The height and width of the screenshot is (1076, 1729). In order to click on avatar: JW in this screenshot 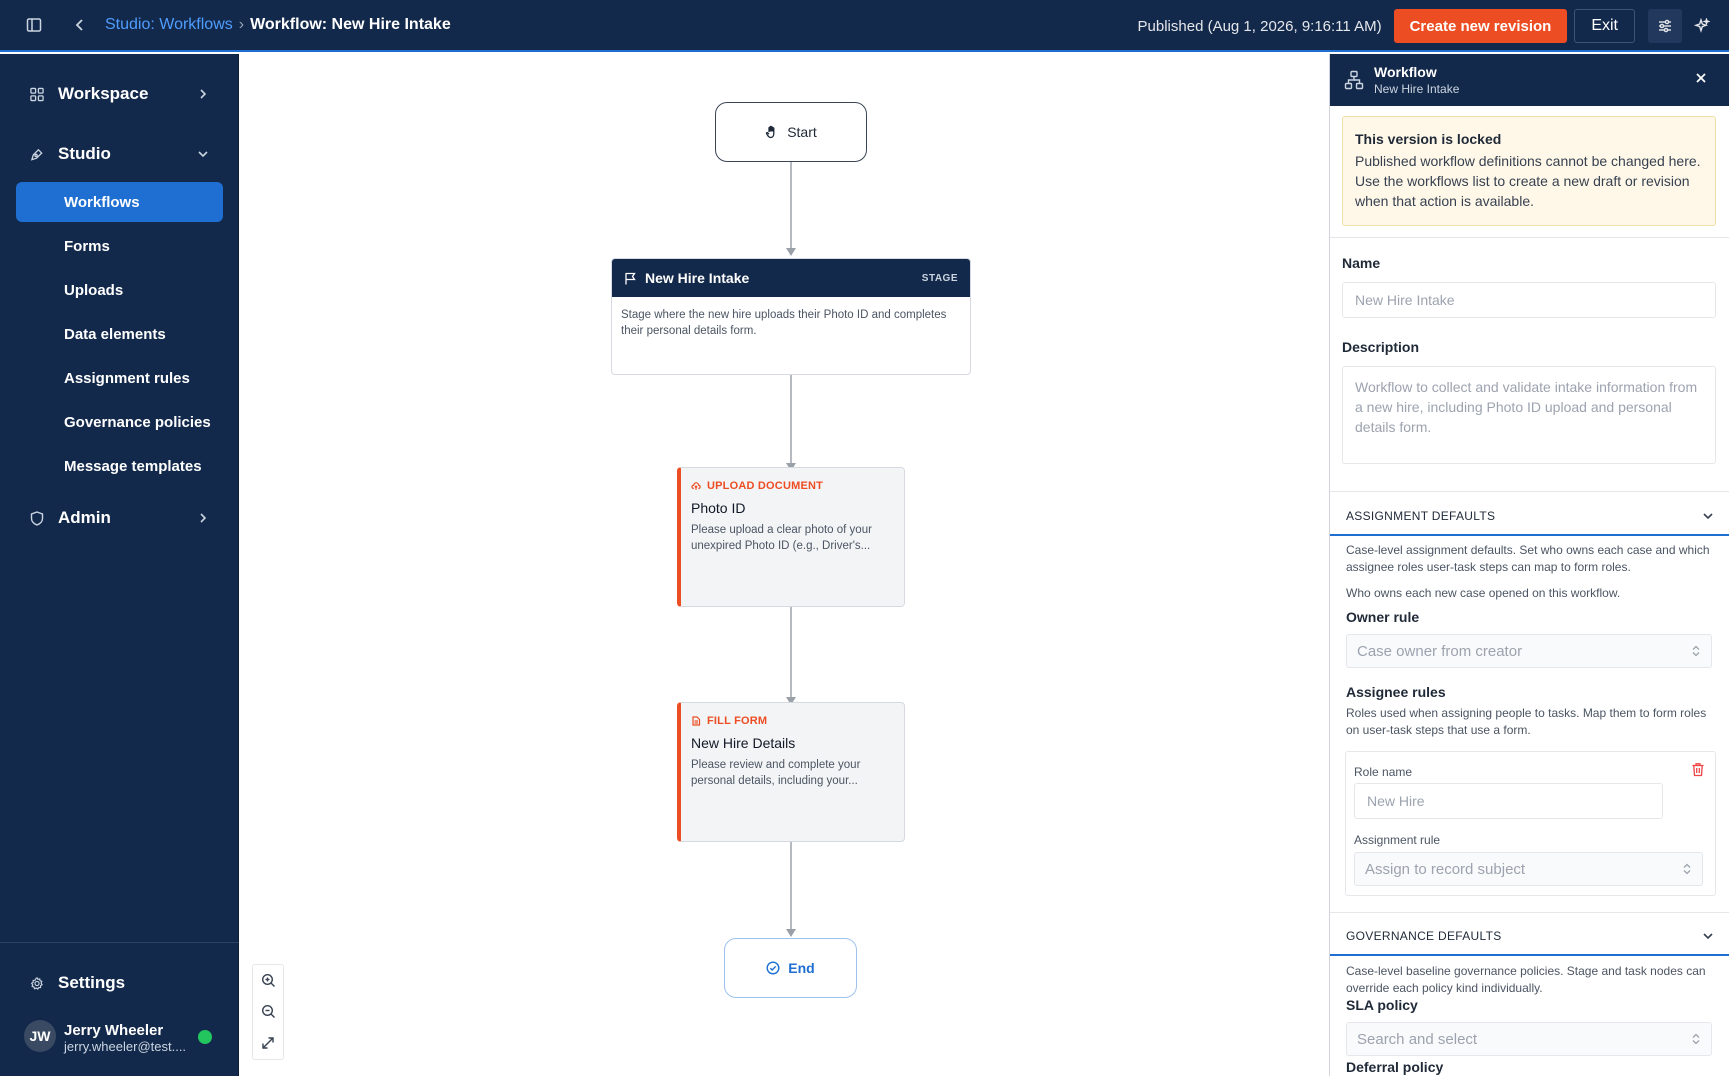, I will do `click(40, 1036)`.